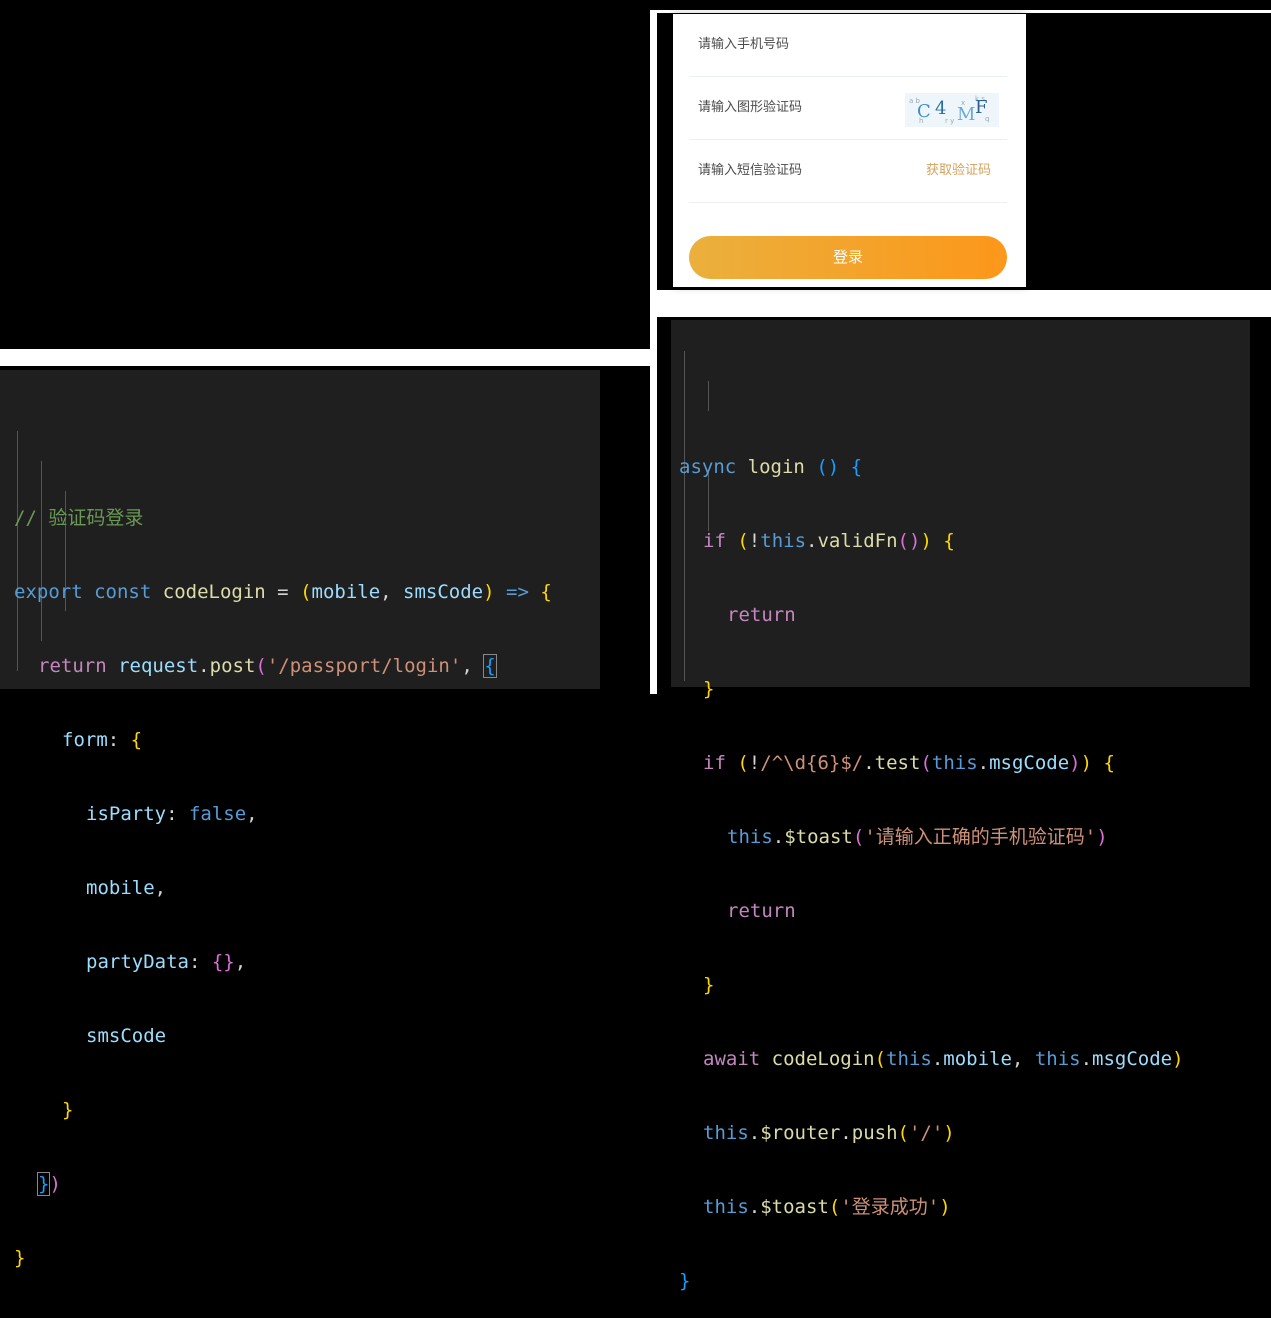 The width and height of the screenshot is (1271, 1318). I want to click on code-line-6: mobile,, so click(300, 888).